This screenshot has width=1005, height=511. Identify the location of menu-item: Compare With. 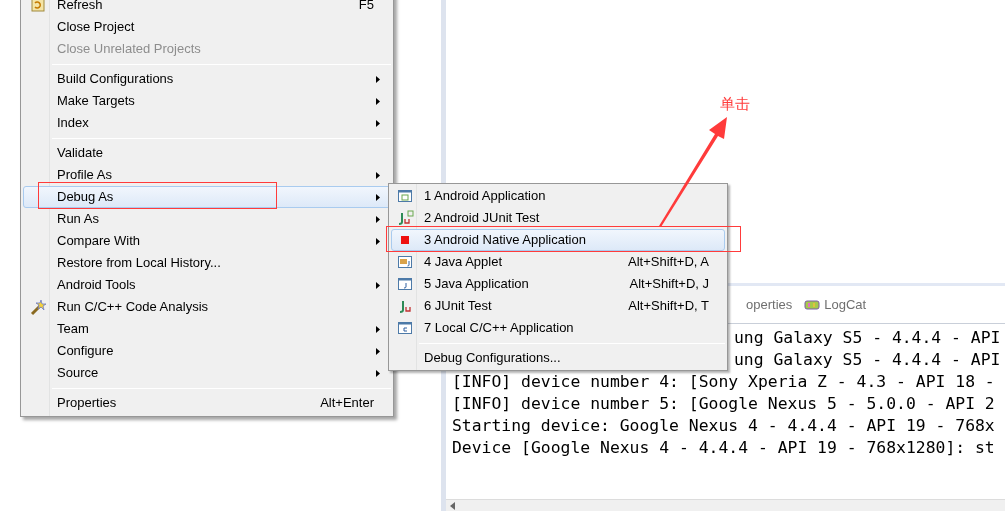
(207, 241).